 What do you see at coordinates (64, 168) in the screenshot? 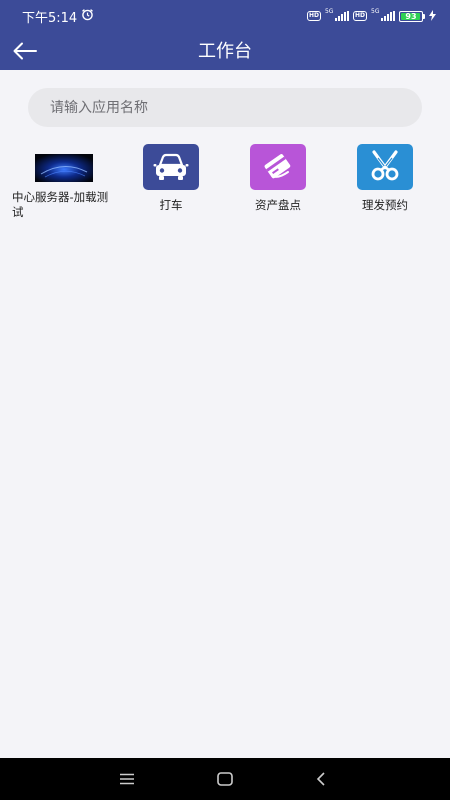
I see `server-thumbnail-icon` at bounding box center [64, 168].